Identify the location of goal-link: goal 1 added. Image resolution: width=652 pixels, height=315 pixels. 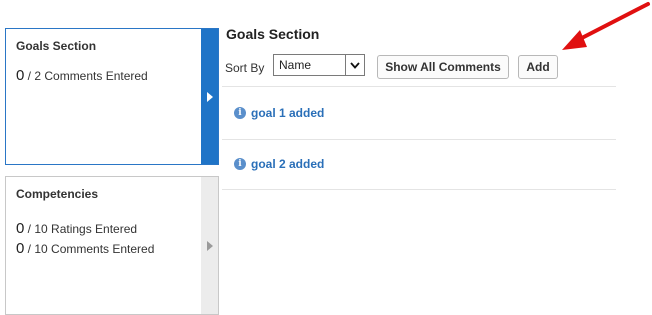
(287, 113).